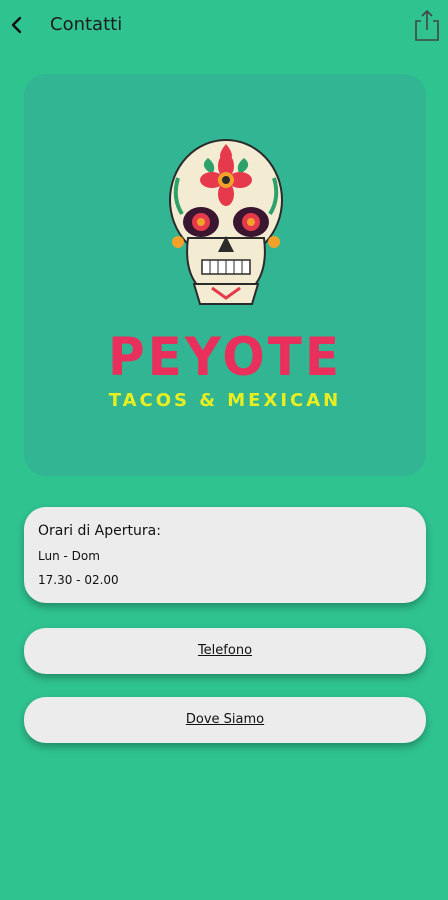 Image resolution: width=448 pixels, height=900 pixels. Describe the element at coordinates (225, 357) in the screenshot. I see `brand-name: PEYOTE` at that location.